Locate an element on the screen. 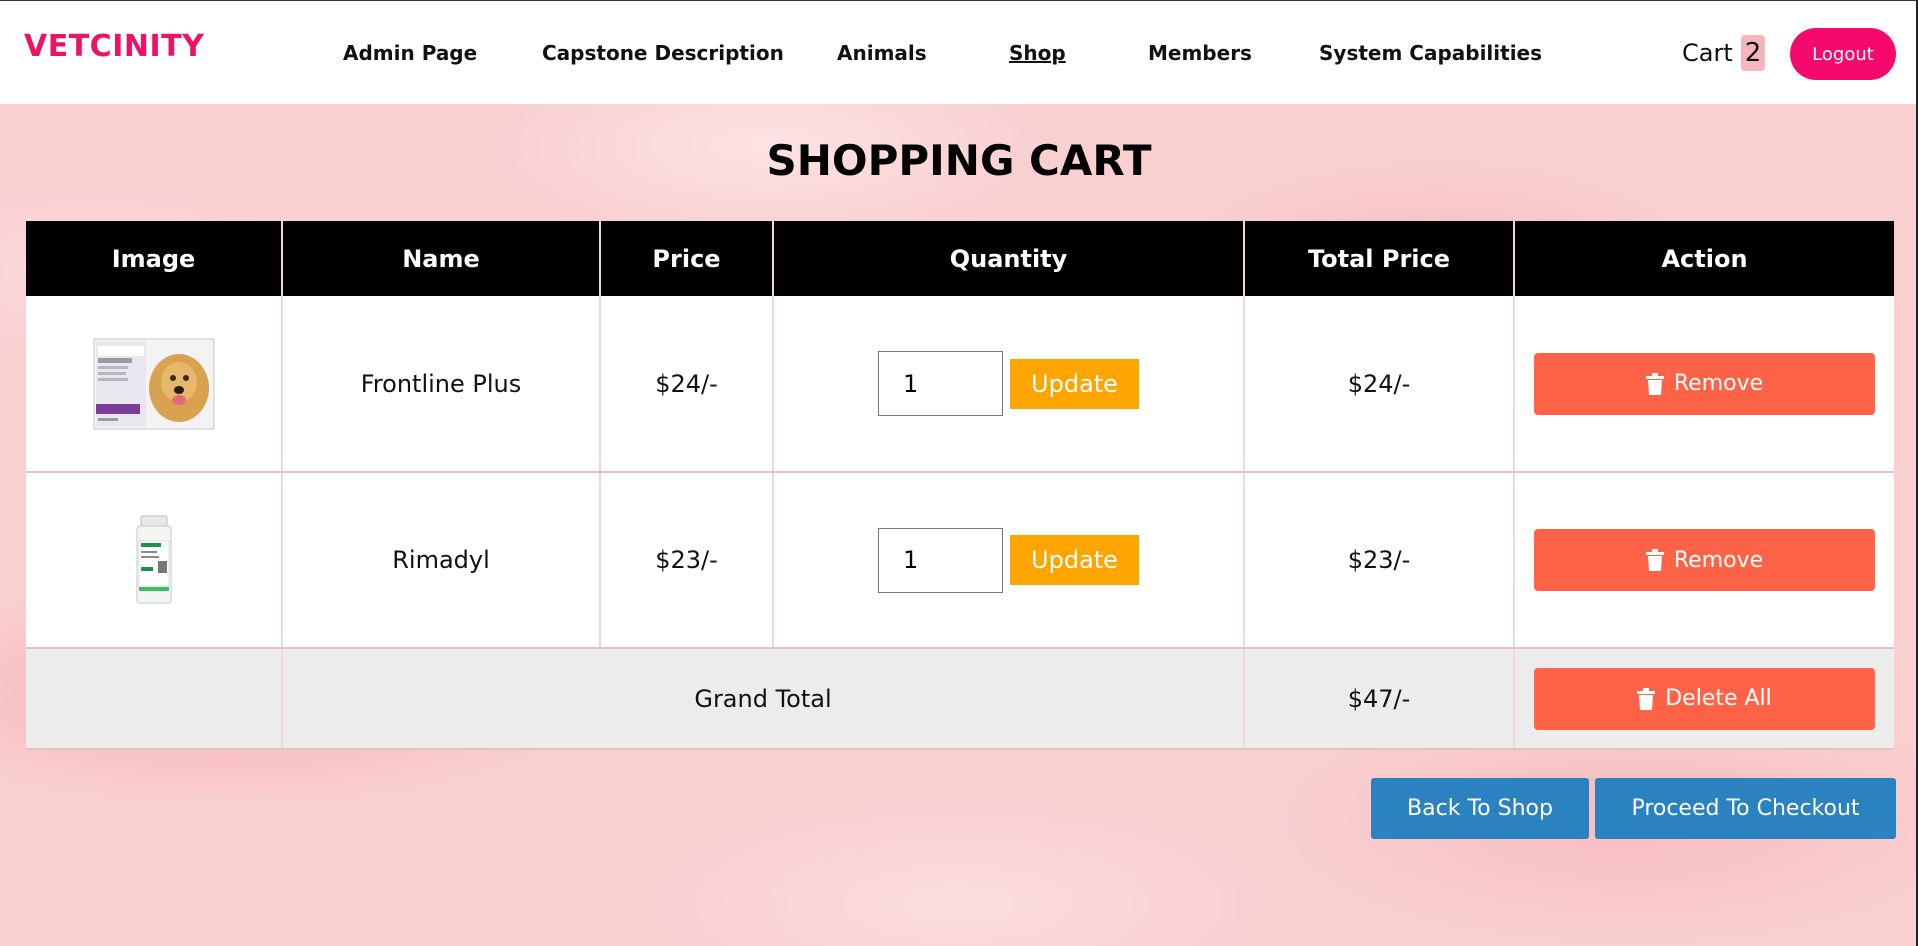 The height and width of the screenshot is (946, 1918). product-price: $23/- is located at coordinates (687, 560).